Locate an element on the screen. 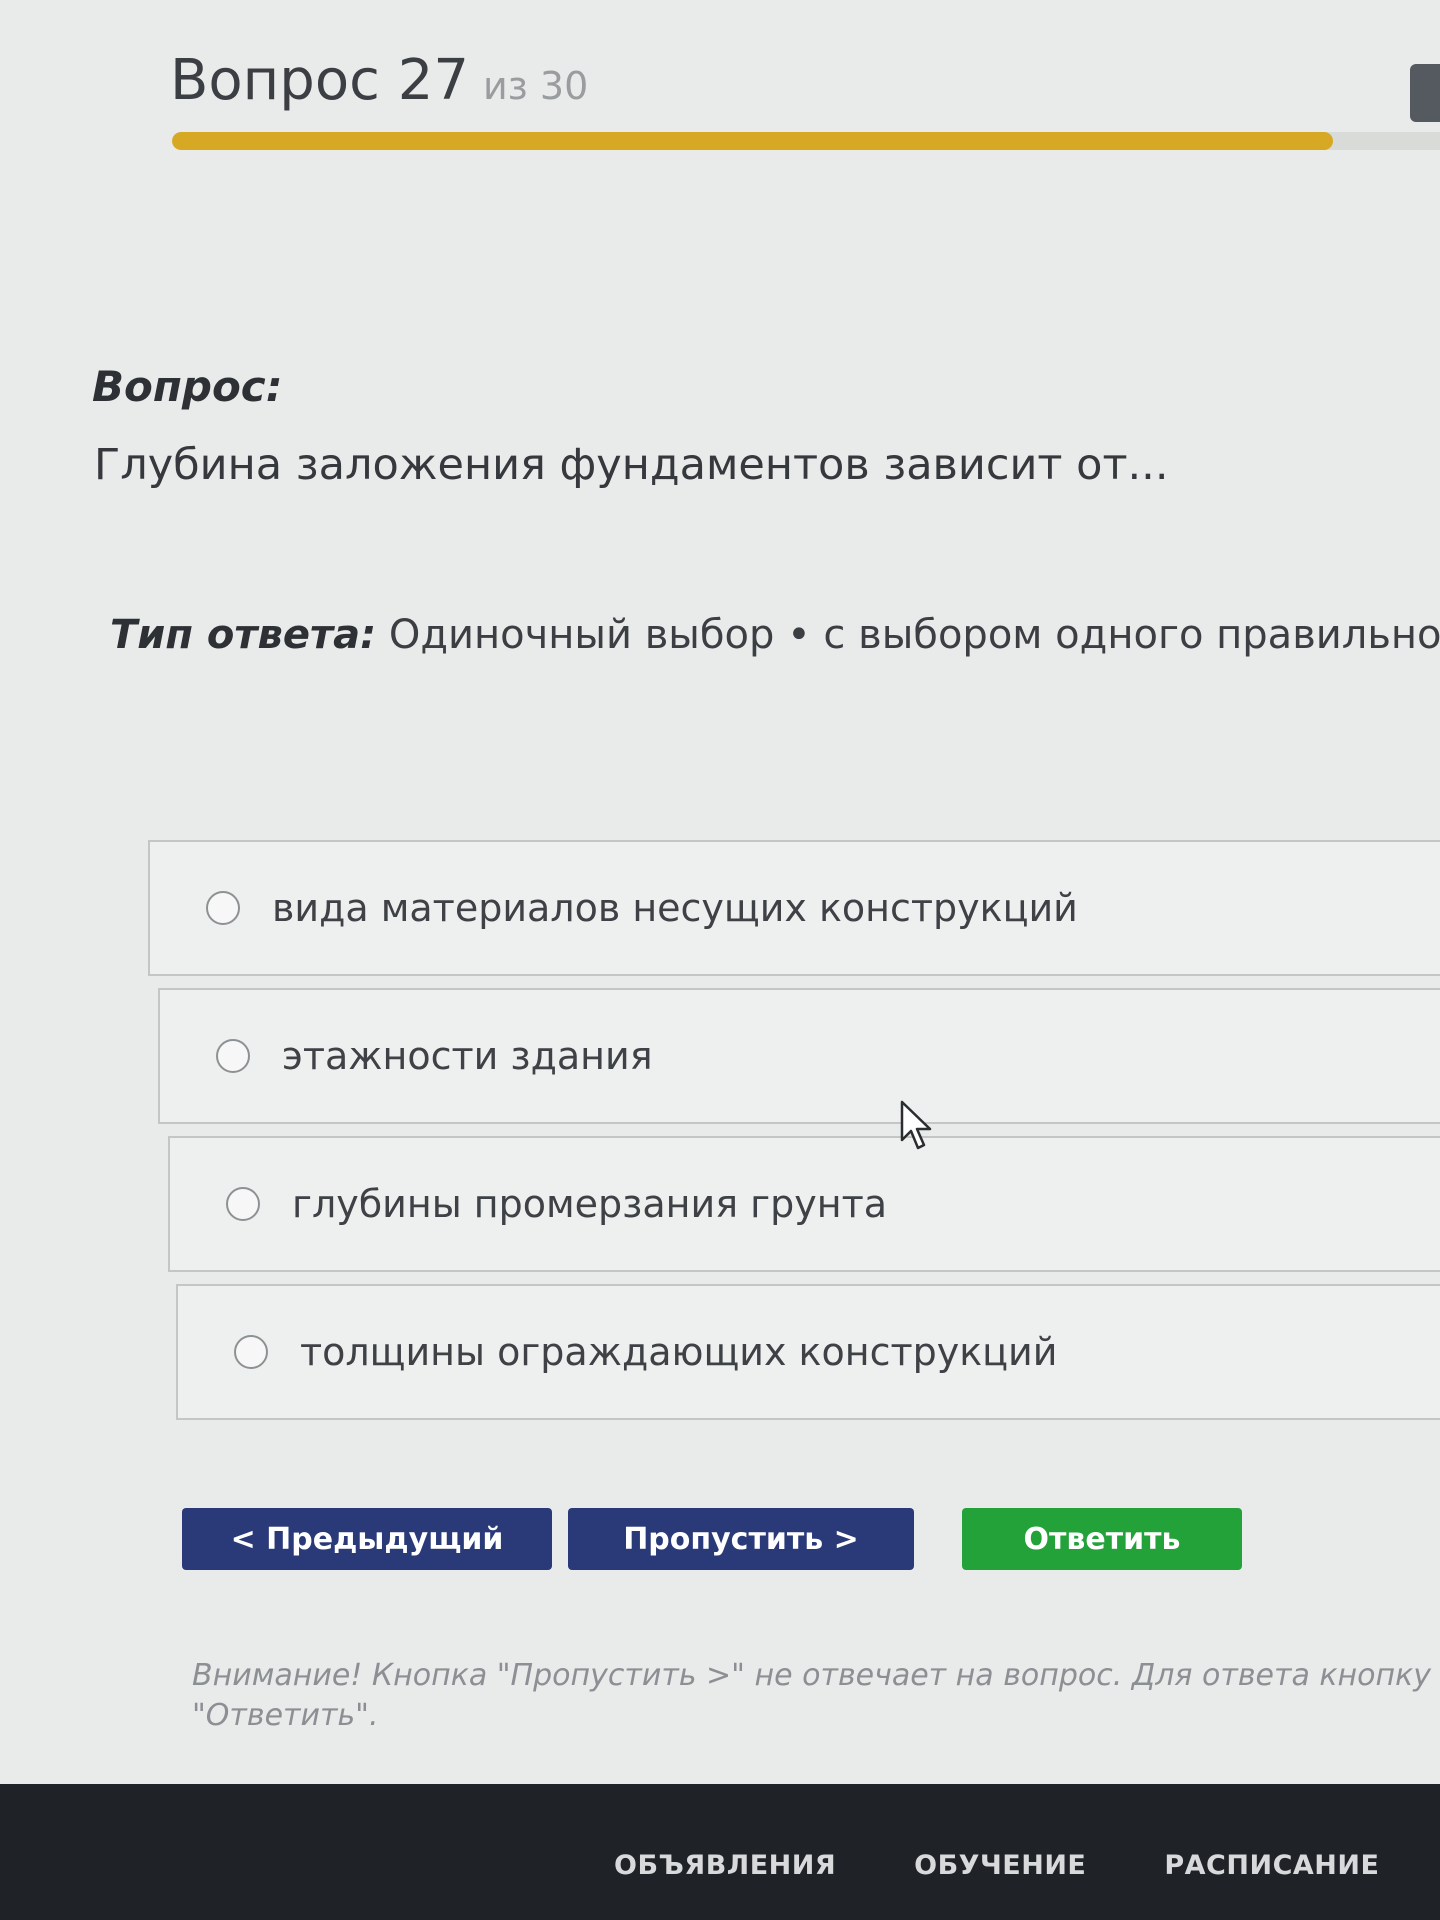  answer-option-label: толщины ограждающих конструкций is located at coordinates (679, 1352).